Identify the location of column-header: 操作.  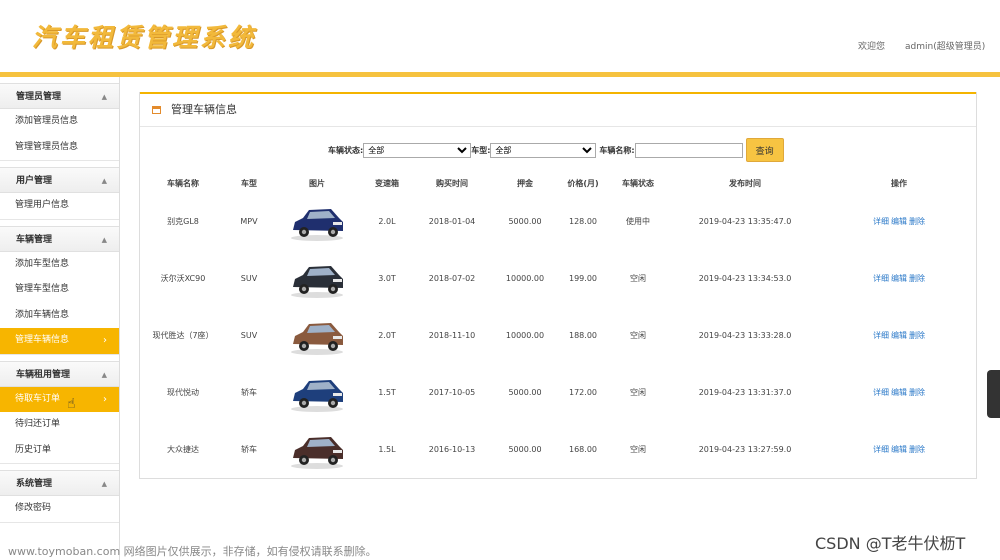
(899, 183).